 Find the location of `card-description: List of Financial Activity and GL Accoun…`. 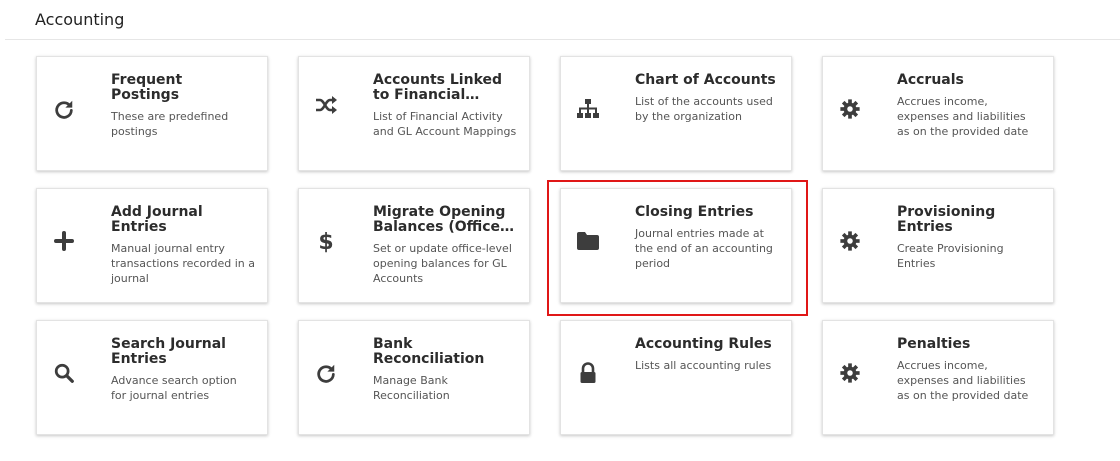

card-description: List of Financial Activity and GL Accoun… is located at coordinates (445, 124).